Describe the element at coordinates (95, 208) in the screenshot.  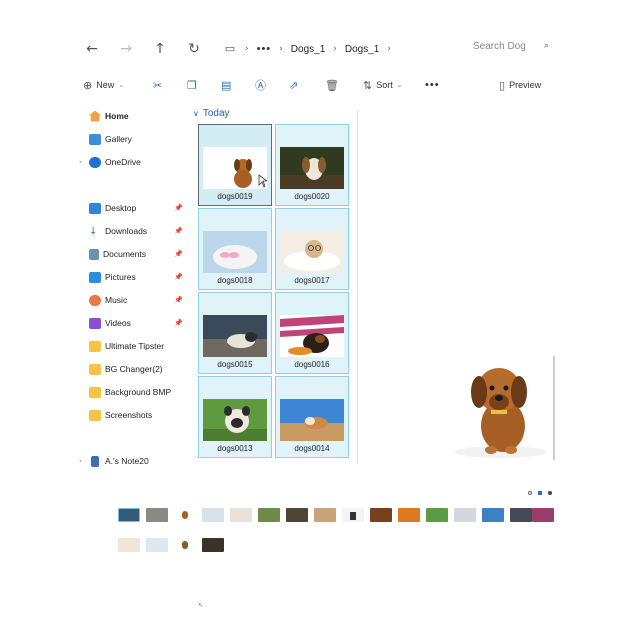
I see `desktop-icon` at that location.